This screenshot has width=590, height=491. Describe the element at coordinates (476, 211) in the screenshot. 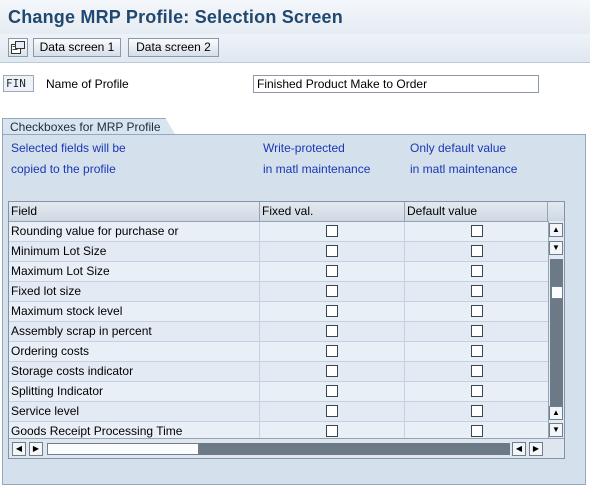

I see `column-header-default-value: Default value` at that location.